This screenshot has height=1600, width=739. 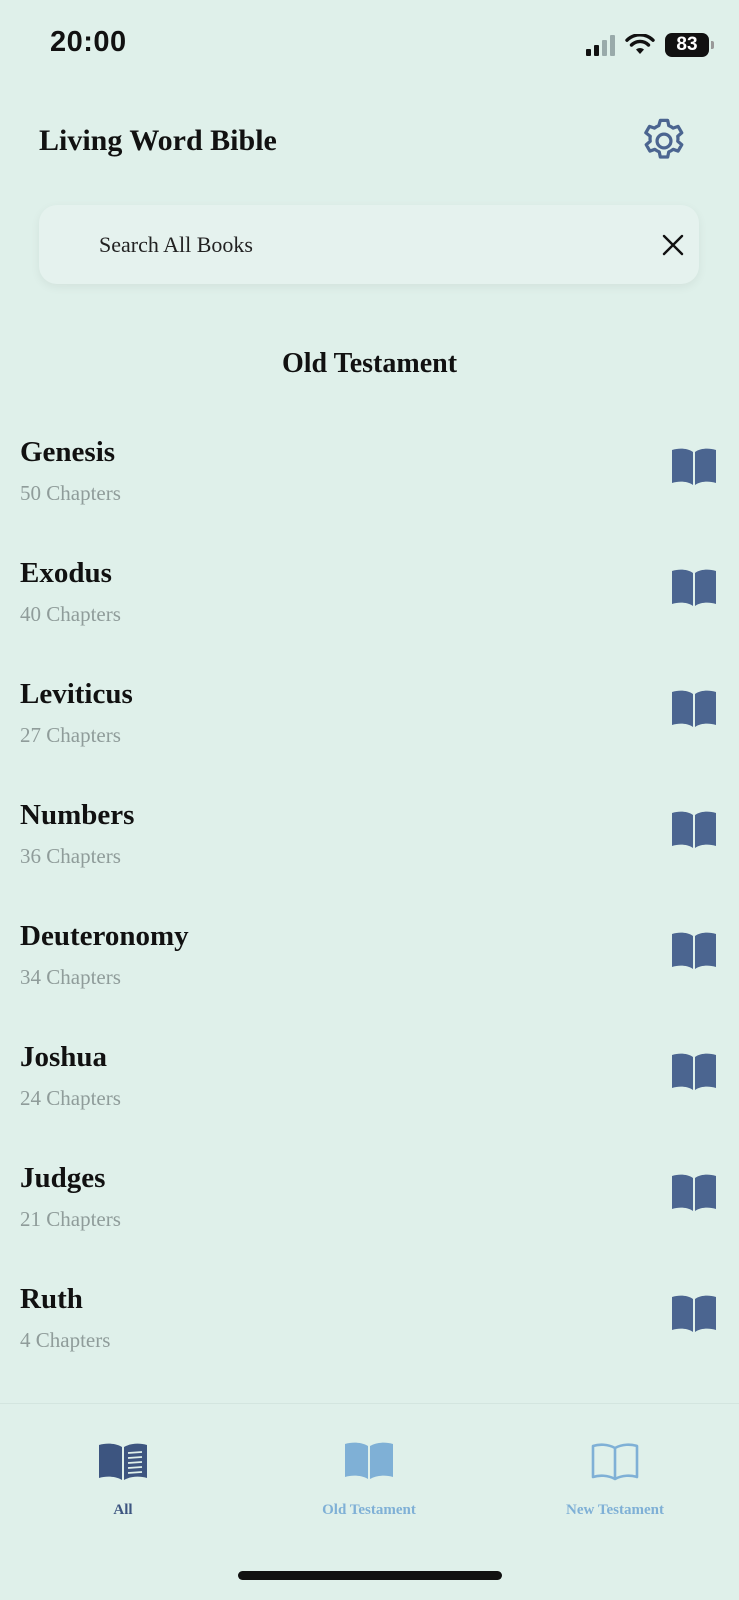 What do you see at coordinates (369, 46) in the screenshot?
I see `status-bar: 20:00 83` at bounding box center [369, 46].